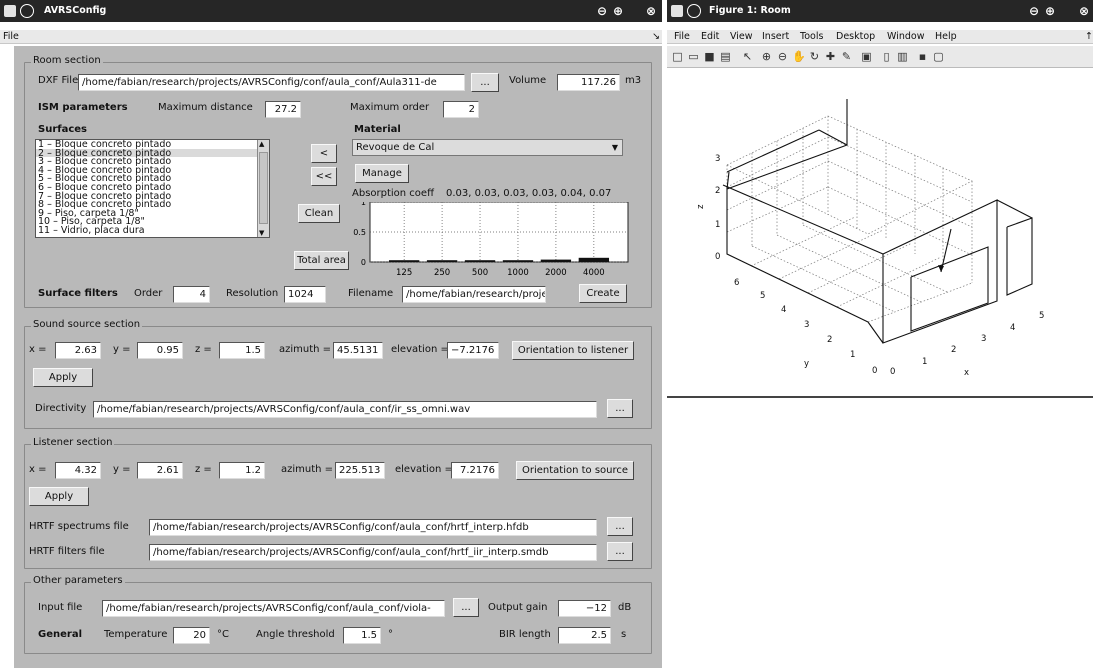 The width and height of the screenshot is (1093, 668). Describe the element at coordinates (656, 36) in the screenshot. I see `menu-overflow-icon: ↘` at that location.